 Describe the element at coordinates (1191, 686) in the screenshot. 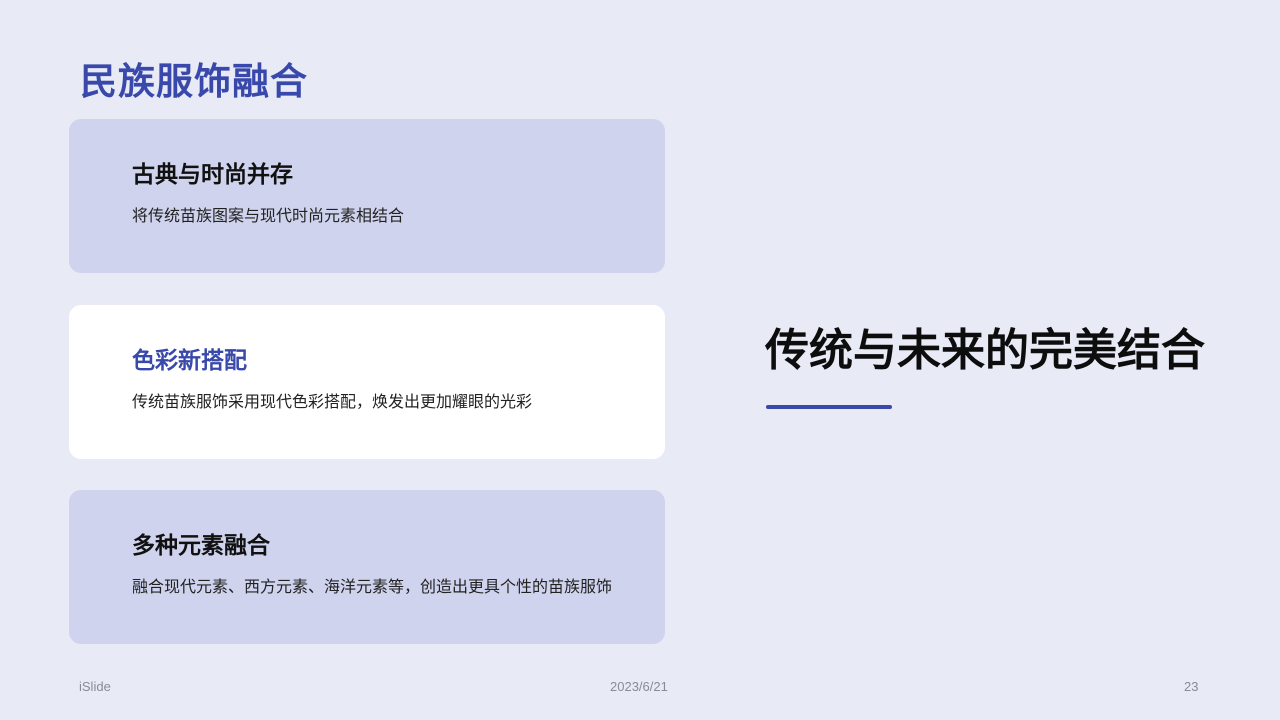

I see `footer-page-number: 23` at that location.